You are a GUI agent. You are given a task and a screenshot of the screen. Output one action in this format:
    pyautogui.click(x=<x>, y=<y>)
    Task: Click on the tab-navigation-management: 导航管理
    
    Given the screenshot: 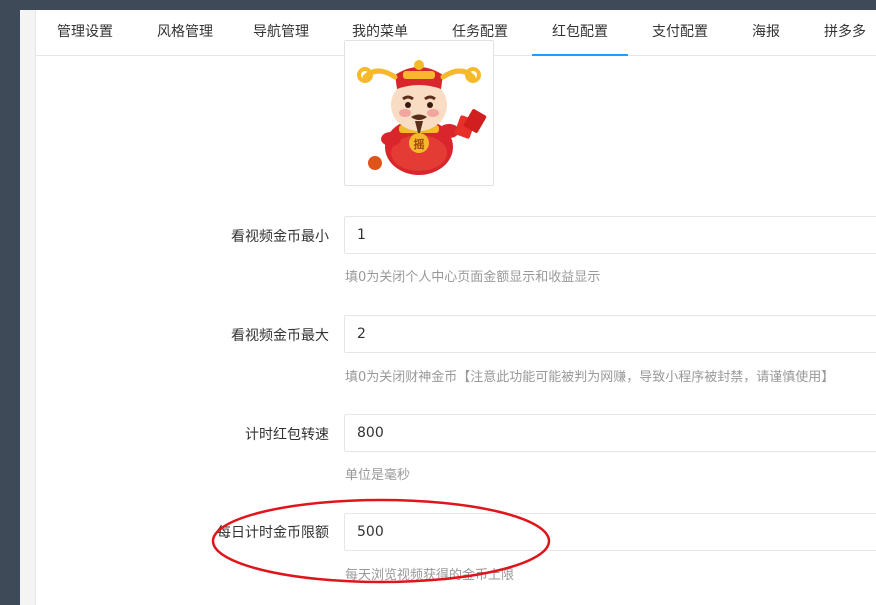 What is the action you would take?
    pyautogui.click(x=281, y=32)
    